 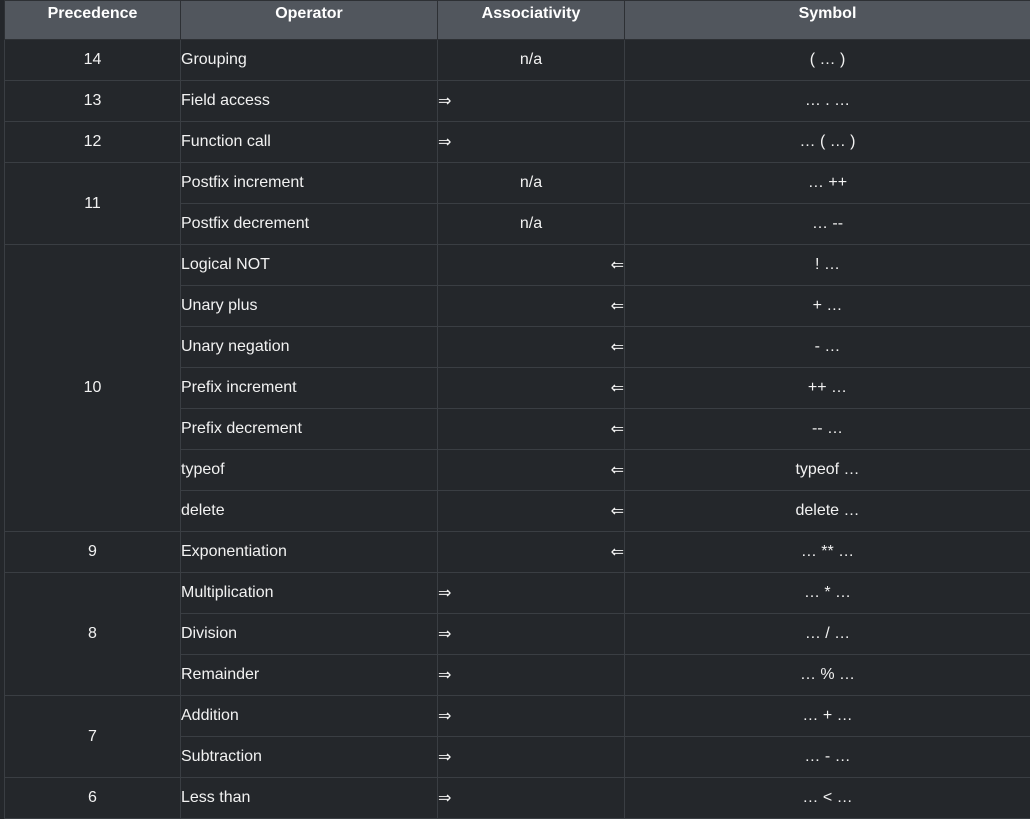 I want to click on table-row: 14Groupingn/a( … ), so click(x=517, y=60).